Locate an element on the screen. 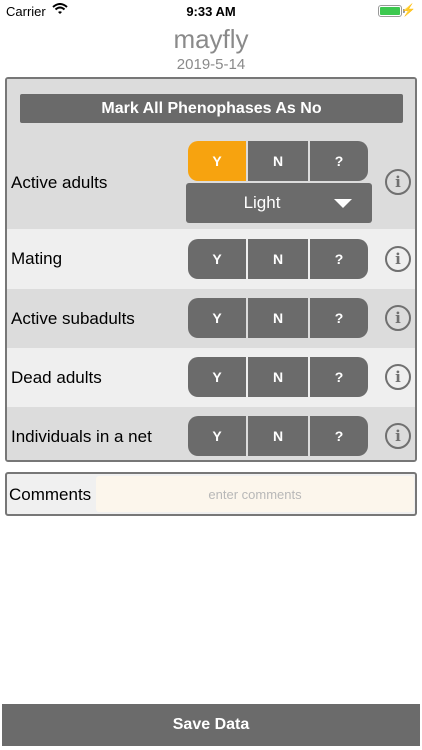 This screenshot has height=750, width=422. phenophase-row-active-subadults: Active subadults Y N ? i is located at coordinates (211, 318).